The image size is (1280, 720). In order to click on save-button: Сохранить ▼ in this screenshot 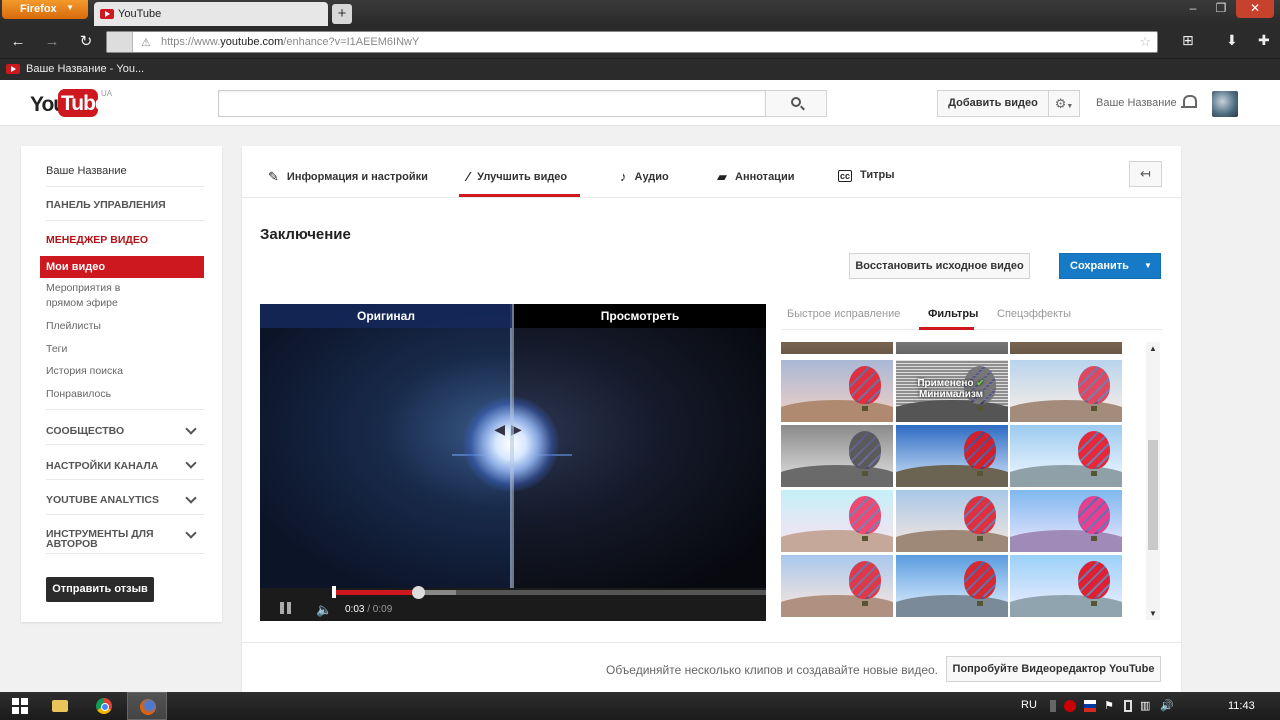, I will do `click(1110, 266)`.